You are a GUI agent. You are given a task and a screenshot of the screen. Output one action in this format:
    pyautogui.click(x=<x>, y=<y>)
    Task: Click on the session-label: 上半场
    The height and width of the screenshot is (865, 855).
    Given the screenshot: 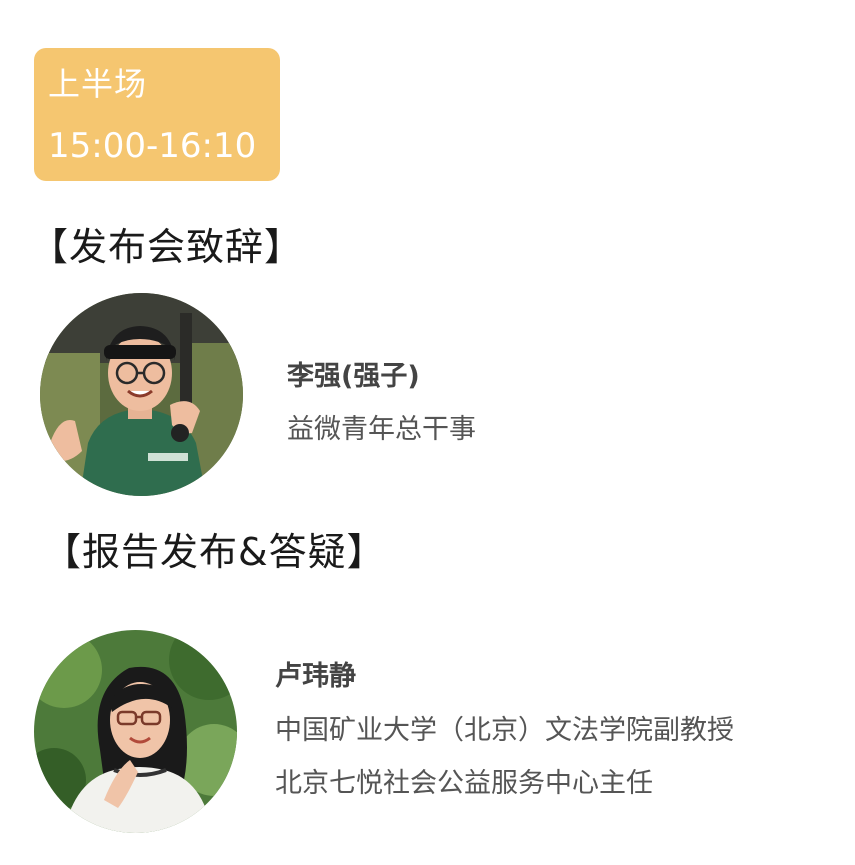 What is the action you would take?
    pyautogui.click(x=98, y=84)
    